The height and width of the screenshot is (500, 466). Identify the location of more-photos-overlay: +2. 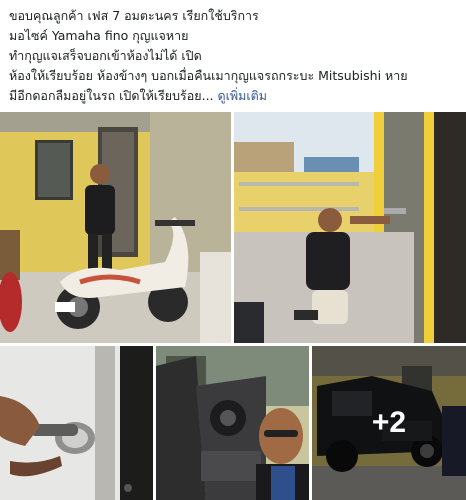
(389, 423).